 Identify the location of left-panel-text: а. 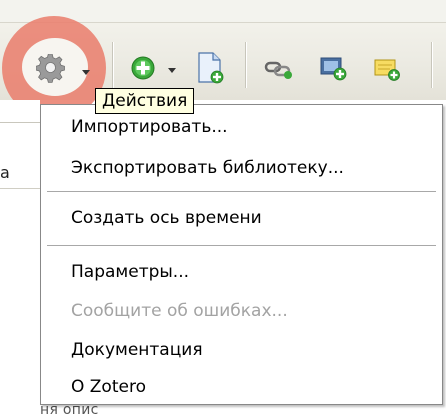
(5, 172).